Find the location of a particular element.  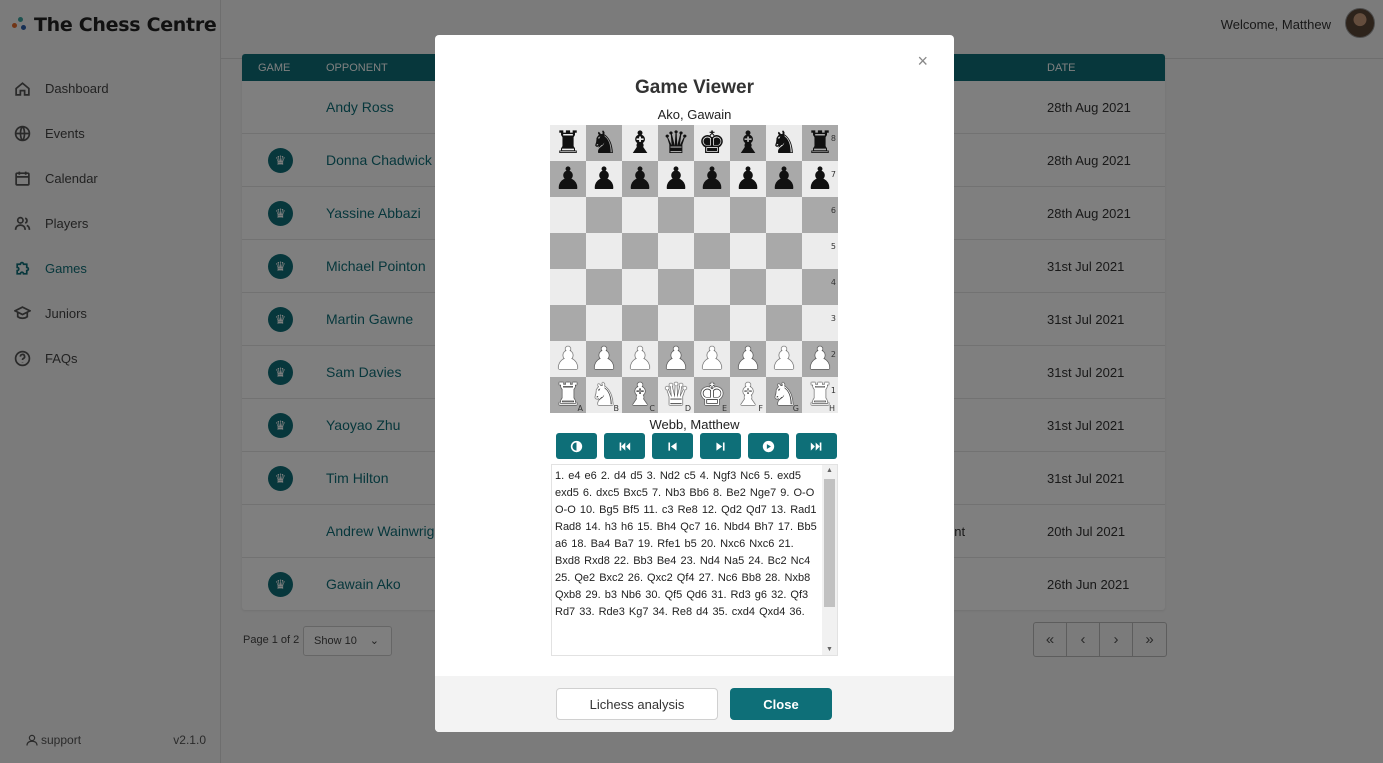

board-square: ♚ E is located at coordinates (712, 395).